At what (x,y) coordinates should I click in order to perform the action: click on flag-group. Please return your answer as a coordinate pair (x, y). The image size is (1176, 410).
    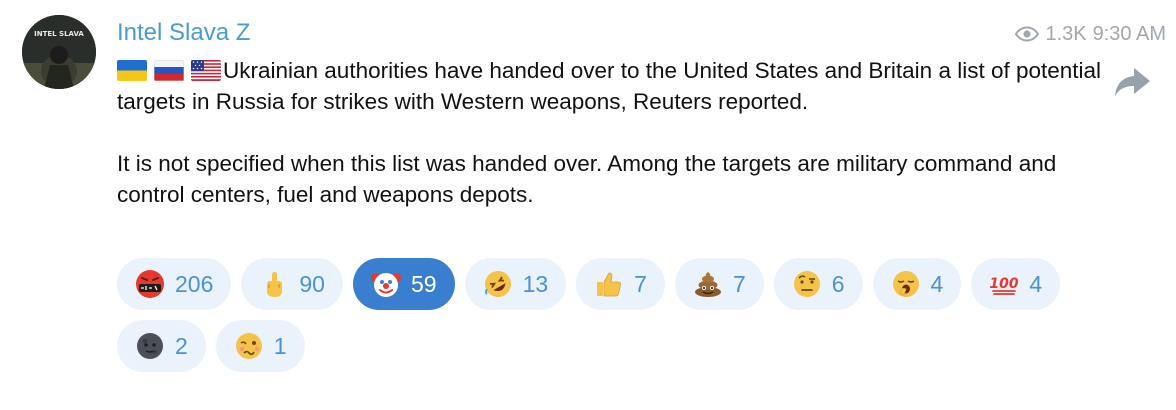
    Looking at the image, I should click on (169, 70).